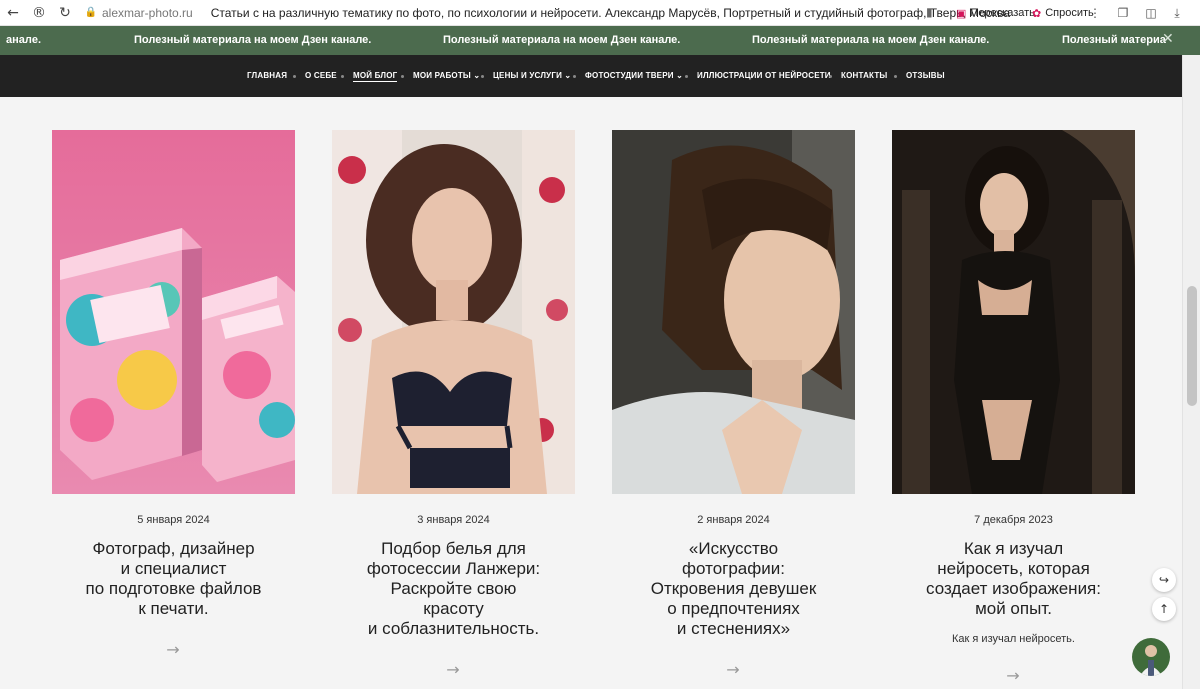  I want to click on nav-item-prices: ЦЕНЫ И УСЛУГИ ⌄, so click(532, 75).